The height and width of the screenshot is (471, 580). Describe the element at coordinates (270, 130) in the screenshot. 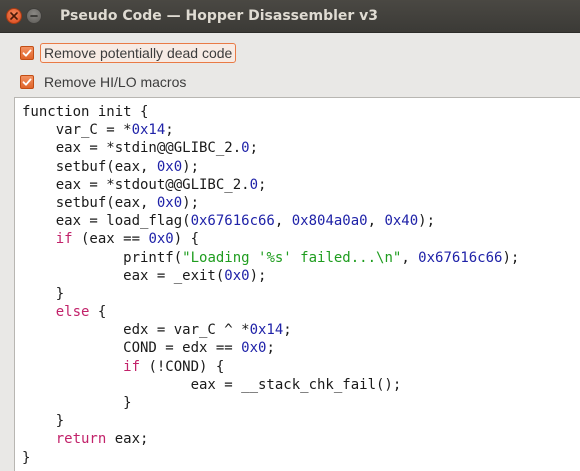

I see `code-line: var_C = *0x14;` at that location.